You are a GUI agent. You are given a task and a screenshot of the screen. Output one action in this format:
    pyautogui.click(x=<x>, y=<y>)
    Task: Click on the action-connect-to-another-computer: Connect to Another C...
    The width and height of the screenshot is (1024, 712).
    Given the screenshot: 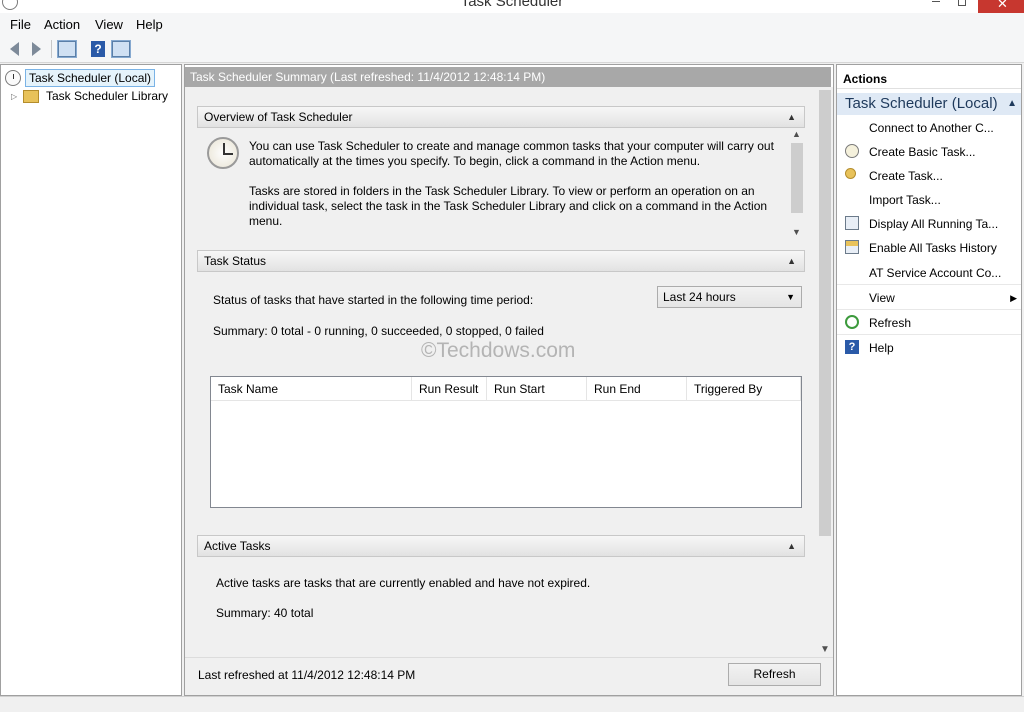 What is the action you would take?
    pyautogui.click(x=929, y=128)
    